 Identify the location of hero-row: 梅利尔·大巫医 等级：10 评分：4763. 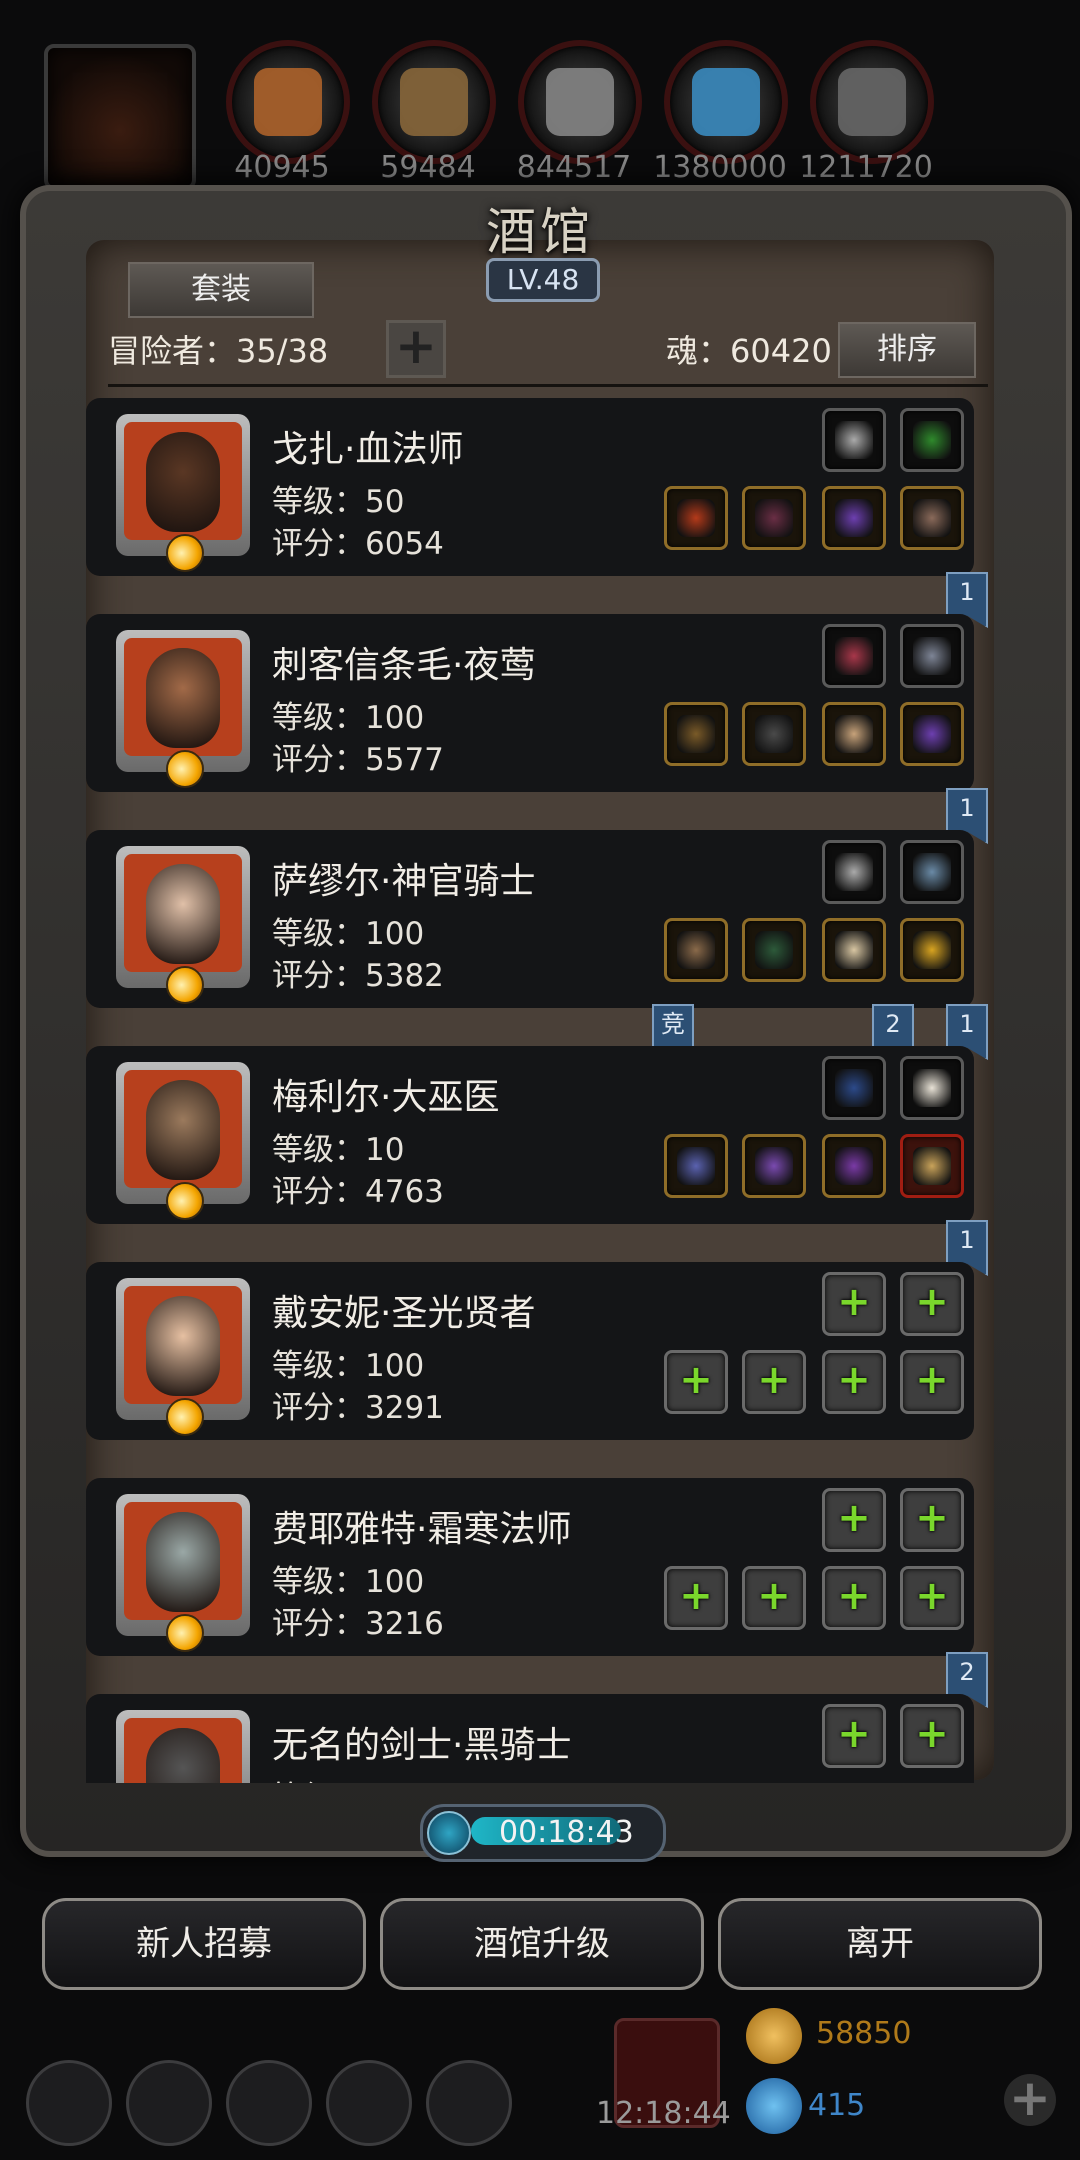
(530, 1135).